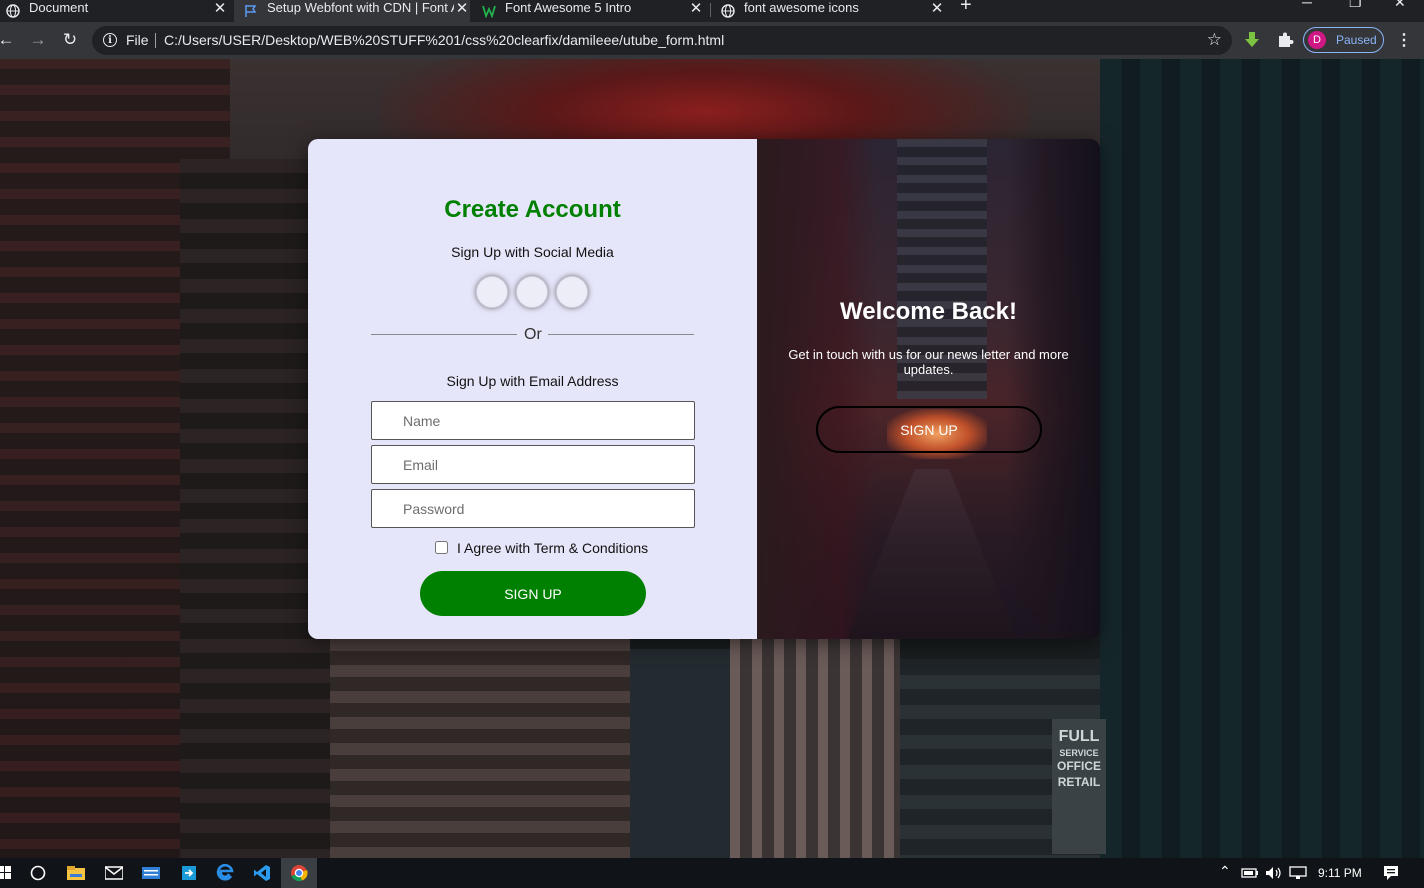 This screenshot has height=888, width=1424. Describe the element at coordinates (1079, 782) in the screenshot. I see `sign-line: RETAIL` at that location.